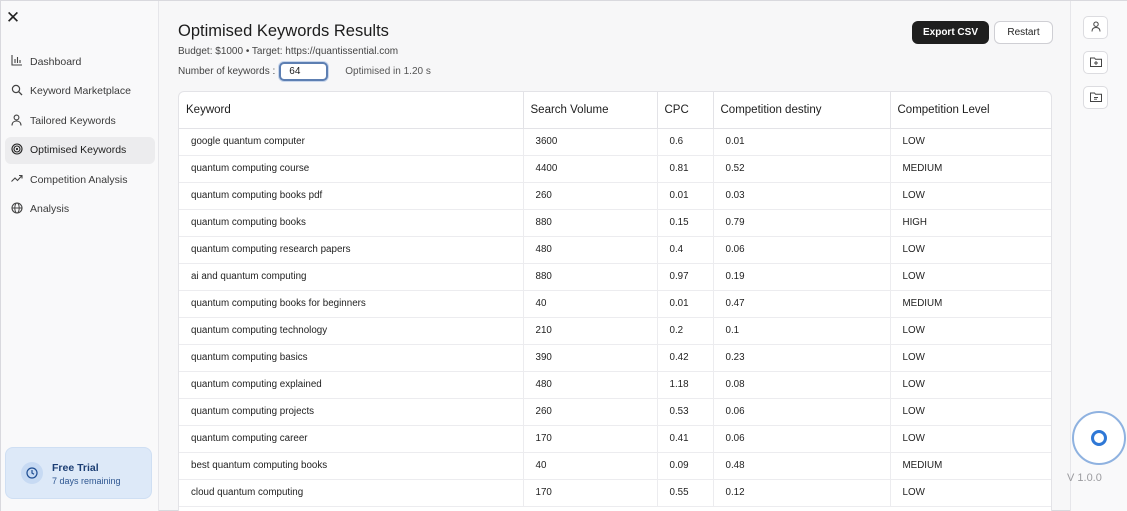  I want to click on column-header-competition-destiny: Competition destiny, so click(802, 110).